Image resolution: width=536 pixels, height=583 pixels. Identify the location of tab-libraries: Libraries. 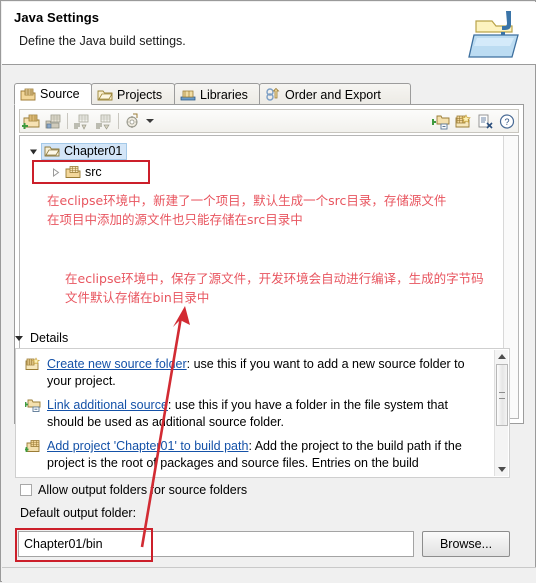
(217, 94).